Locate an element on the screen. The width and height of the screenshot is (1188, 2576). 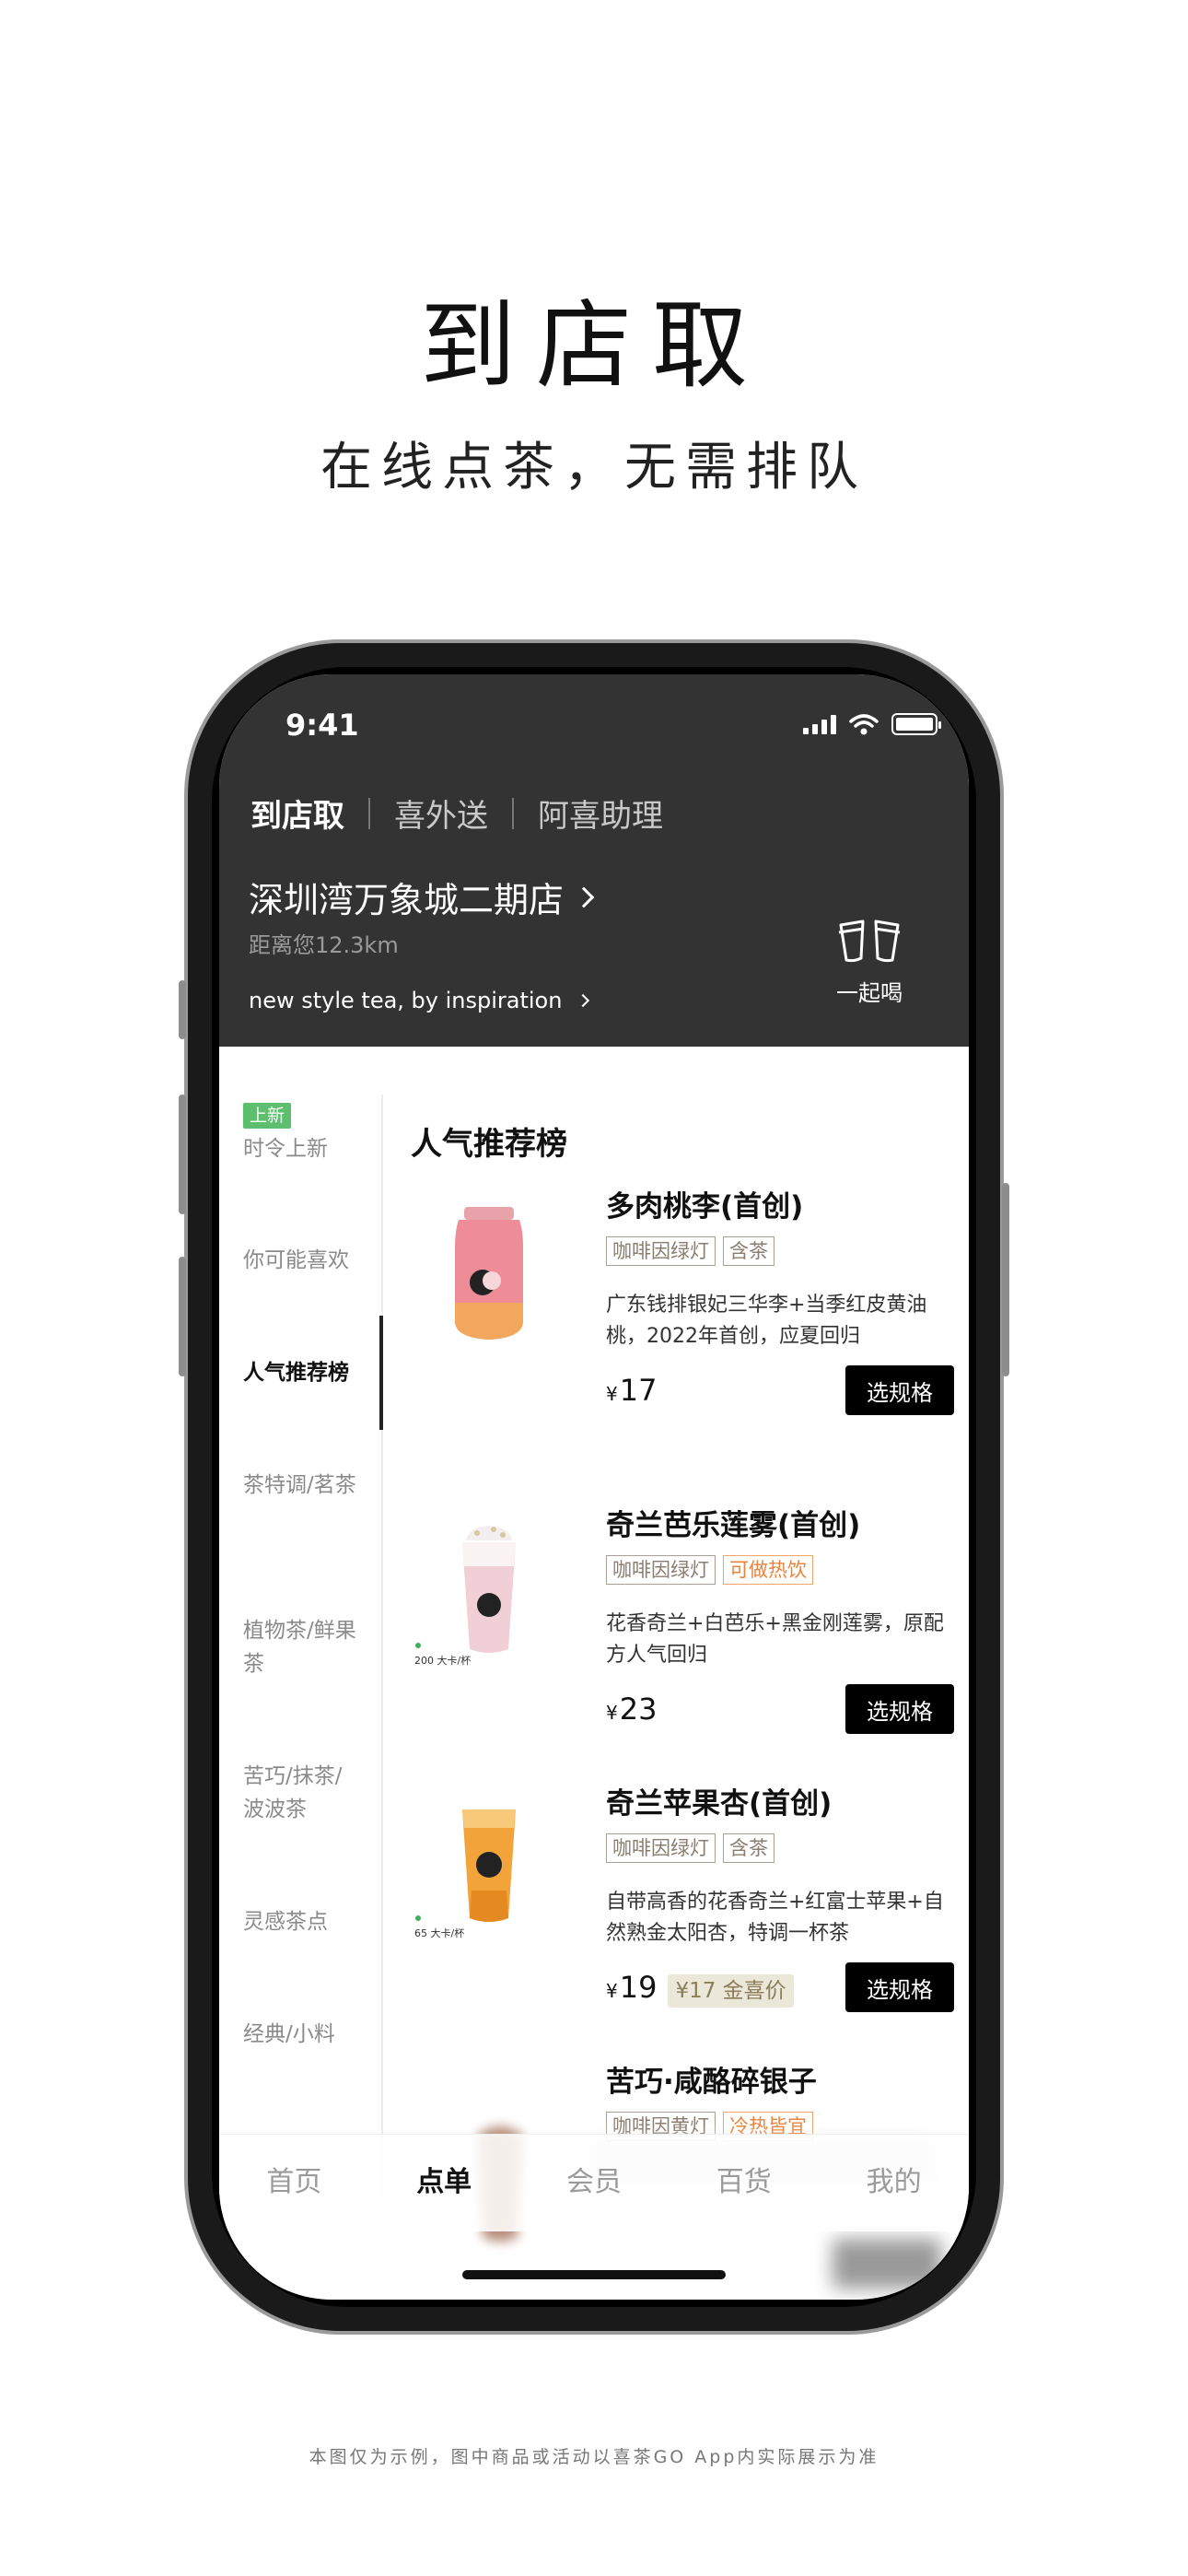
mode-tabs: 到店取 喜外送 阿喜助理 is located at coordinates (456, 813).